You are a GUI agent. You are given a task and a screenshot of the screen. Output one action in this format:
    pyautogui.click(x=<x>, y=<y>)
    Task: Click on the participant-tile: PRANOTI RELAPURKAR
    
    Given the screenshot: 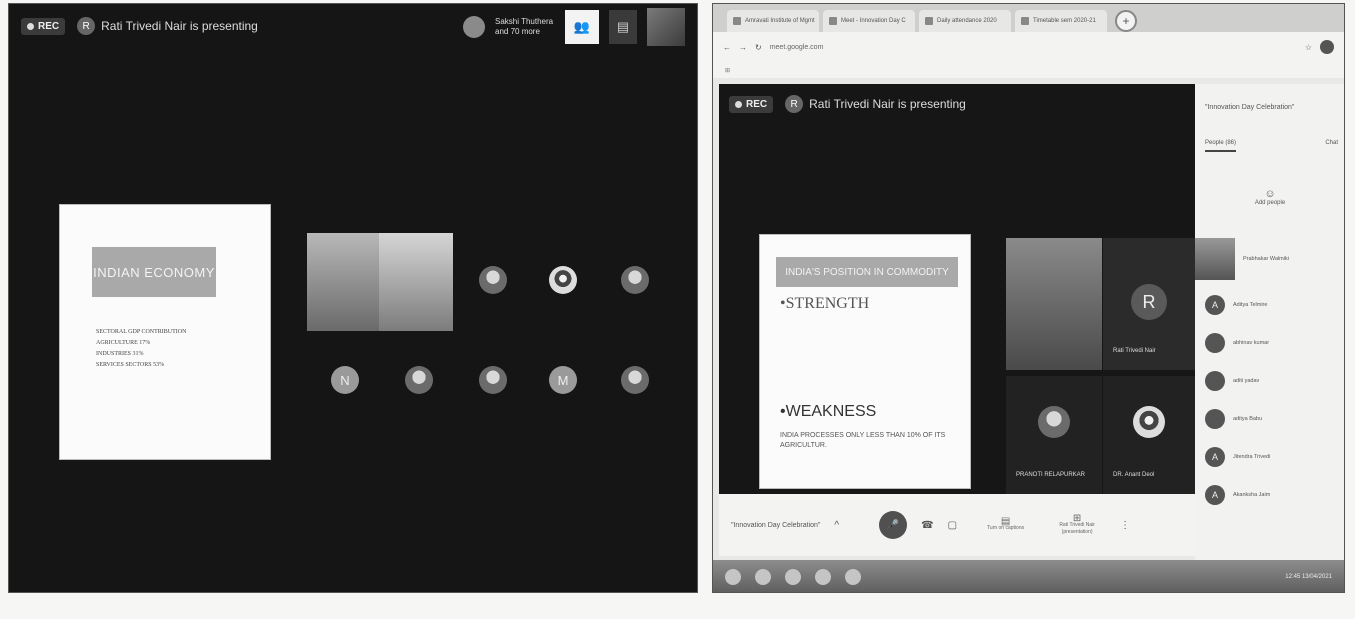 What is the action you would take?
    pyautogui.click(x=1054, y=435)
    